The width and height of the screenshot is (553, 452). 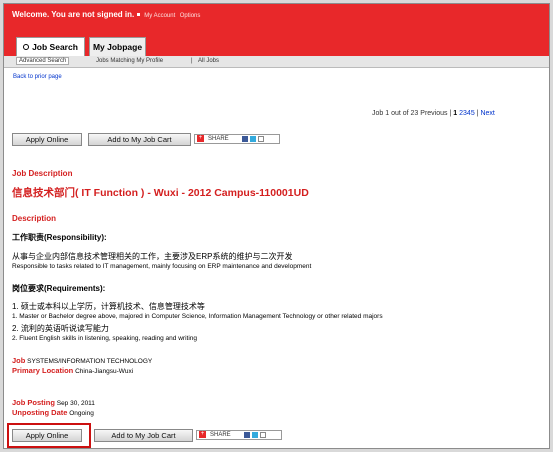 I want to click on tab-my-jobpage-label: My Jobpage, so click(x=117, y=47).